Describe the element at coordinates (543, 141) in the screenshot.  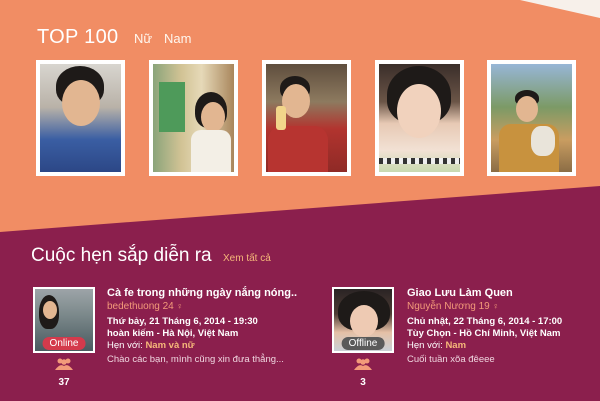
I see `dog-shape` at that location.